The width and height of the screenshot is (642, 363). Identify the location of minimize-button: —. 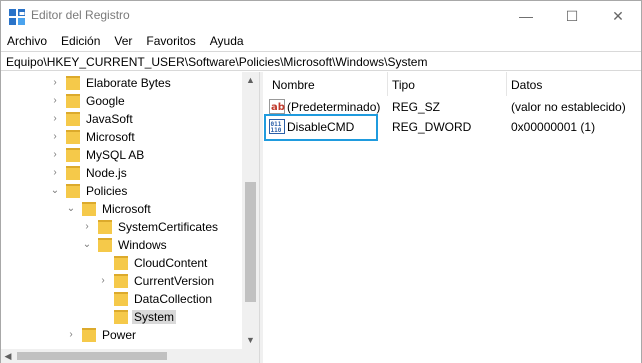
(526, 16).